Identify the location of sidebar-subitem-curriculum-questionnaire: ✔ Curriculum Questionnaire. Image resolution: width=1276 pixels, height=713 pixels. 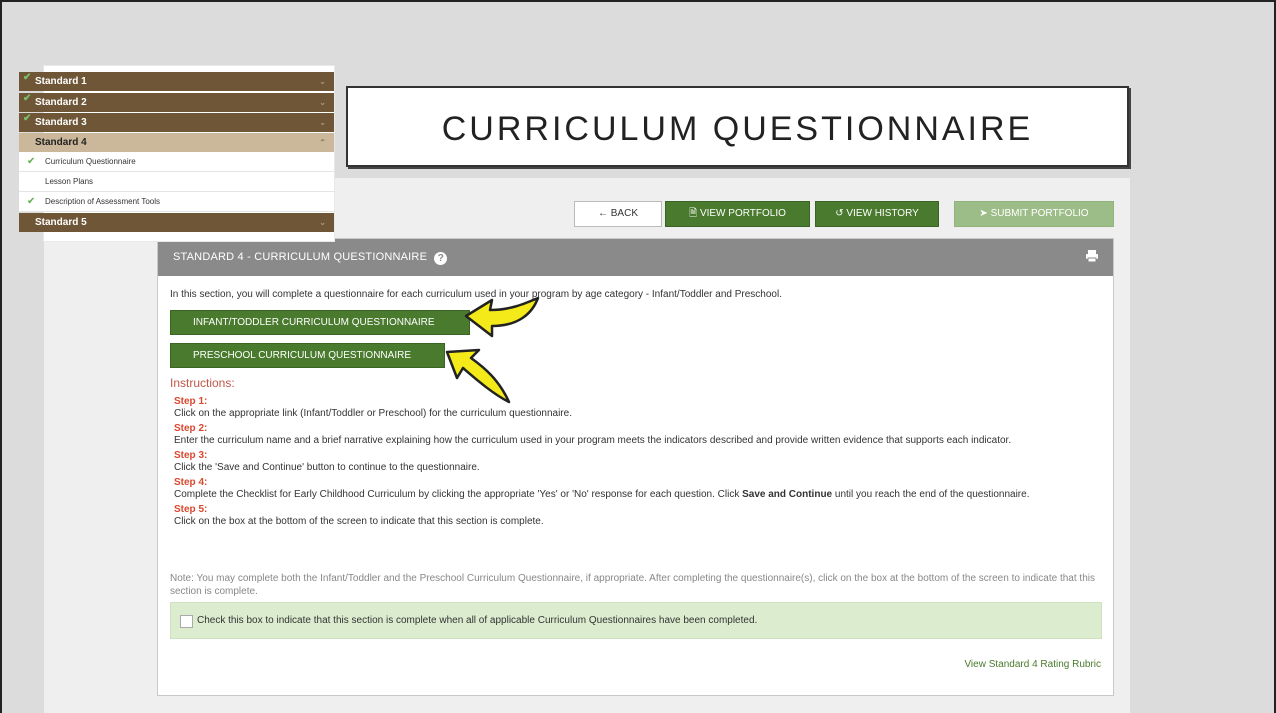
(176, 162).